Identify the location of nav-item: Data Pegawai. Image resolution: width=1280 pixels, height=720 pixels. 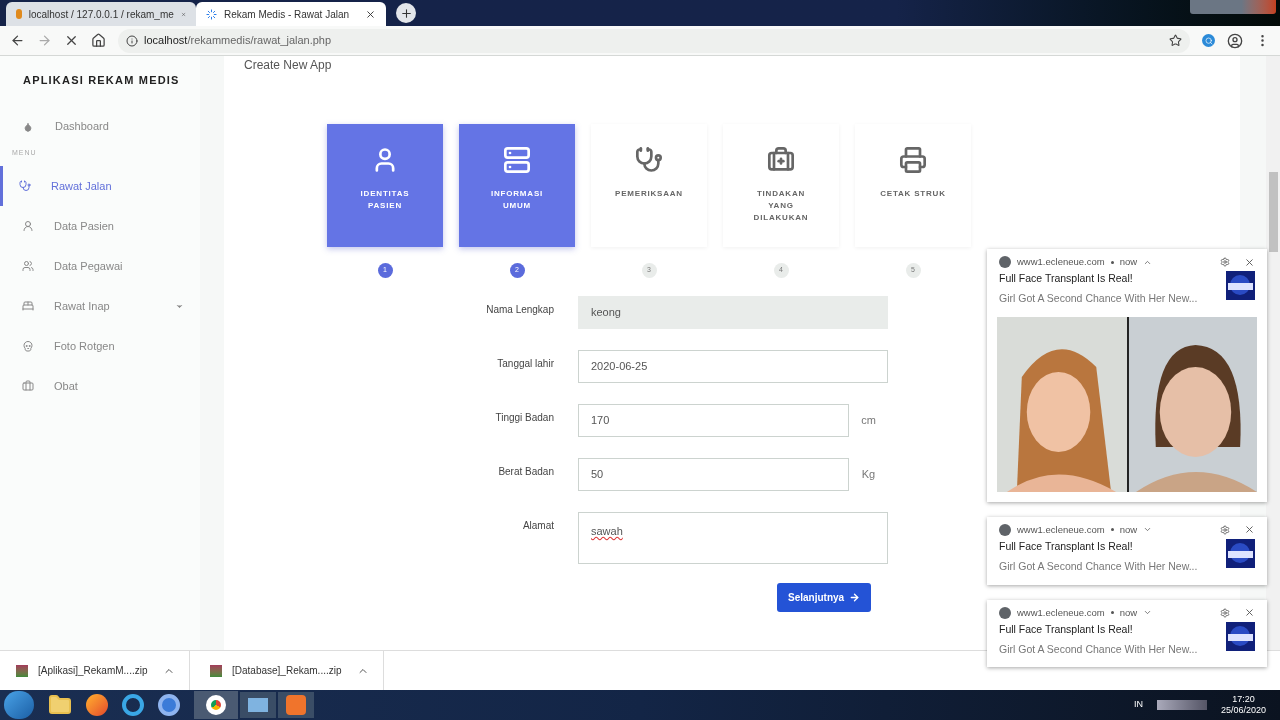
(100, 266).